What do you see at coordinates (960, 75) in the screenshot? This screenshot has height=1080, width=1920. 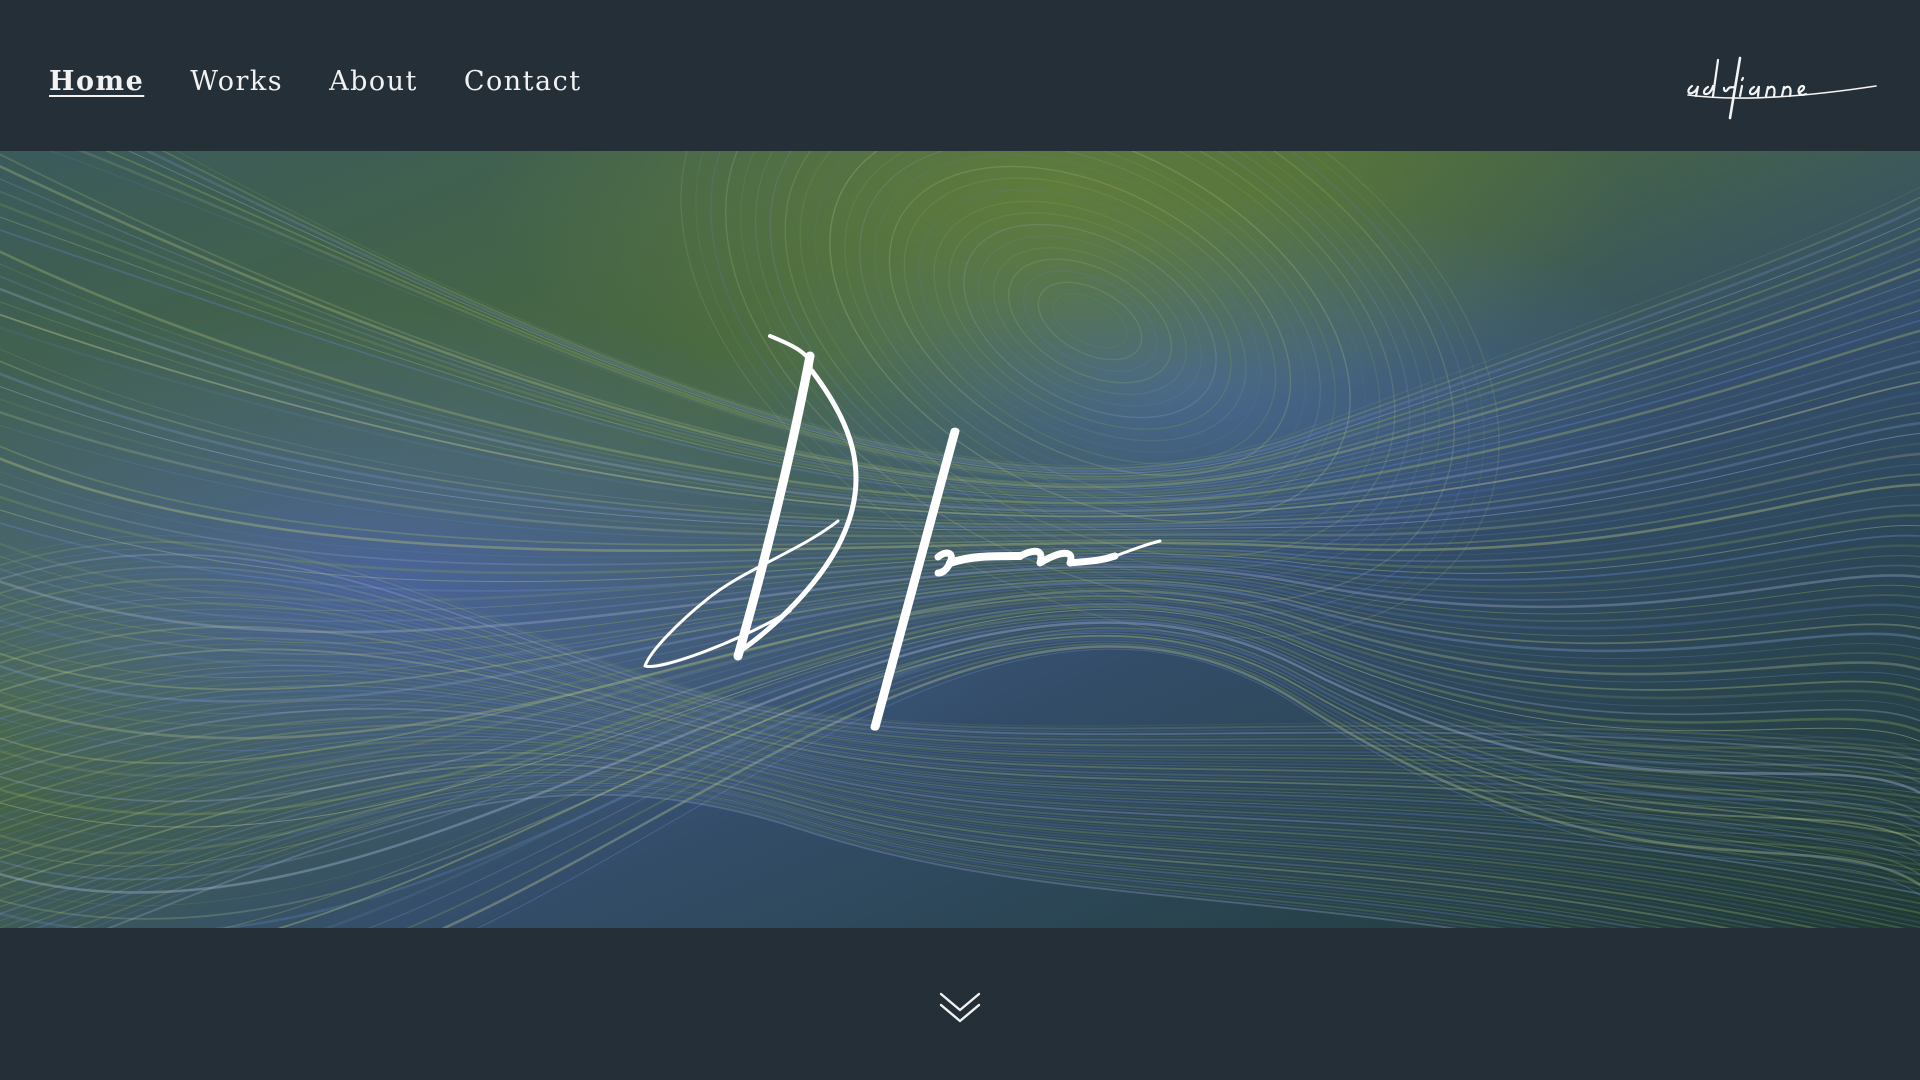 I see `top-bar: Home Works About Contact` at bounding box center [960, 75].